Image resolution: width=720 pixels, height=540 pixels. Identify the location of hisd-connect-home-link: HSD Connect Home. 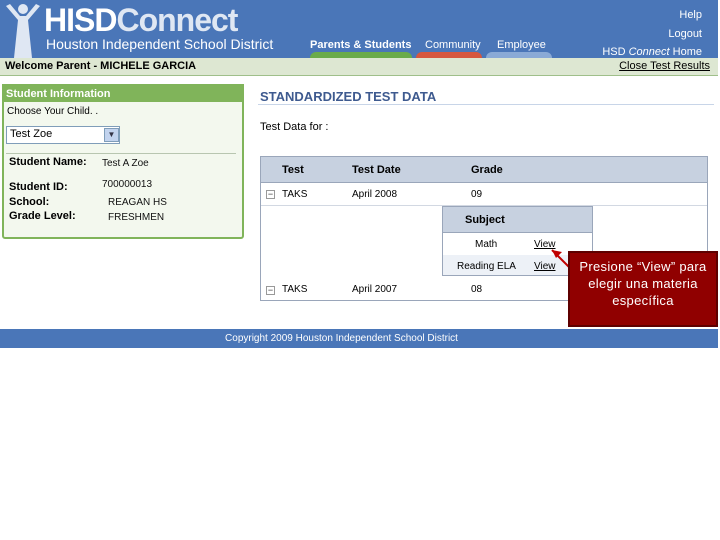
(652, 52).